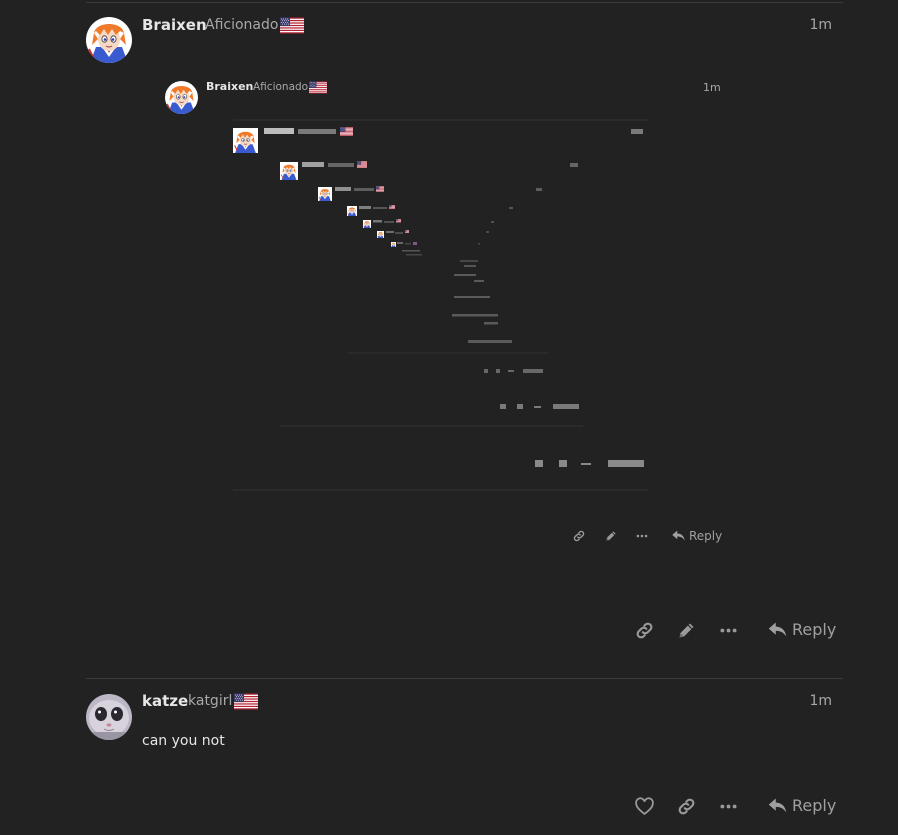 The height and width of the screenshot is (835, 898). I want to click on avatar-braixen, so click(109, 40).